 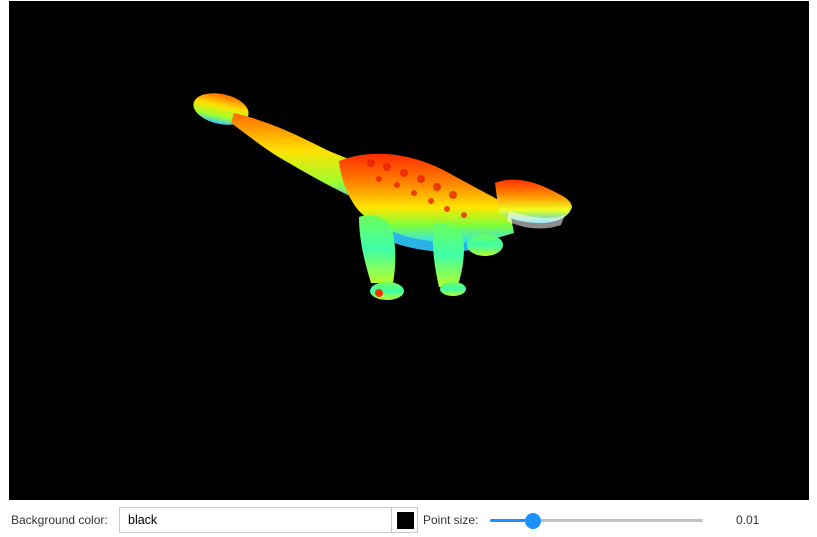 What do you see at coordinates (451, 520) in the screenshot?
I see `point-size-label: Point size:` at bounding box center [451, 520].